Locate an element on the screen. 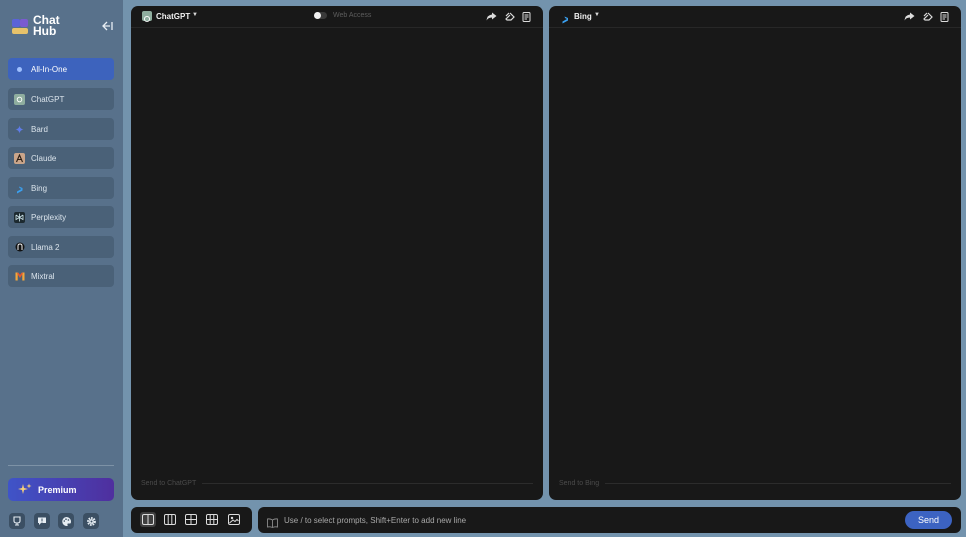 The image size is (966, 537). panel-chat-input: Send to Bing is located at coordinates (755, 483).